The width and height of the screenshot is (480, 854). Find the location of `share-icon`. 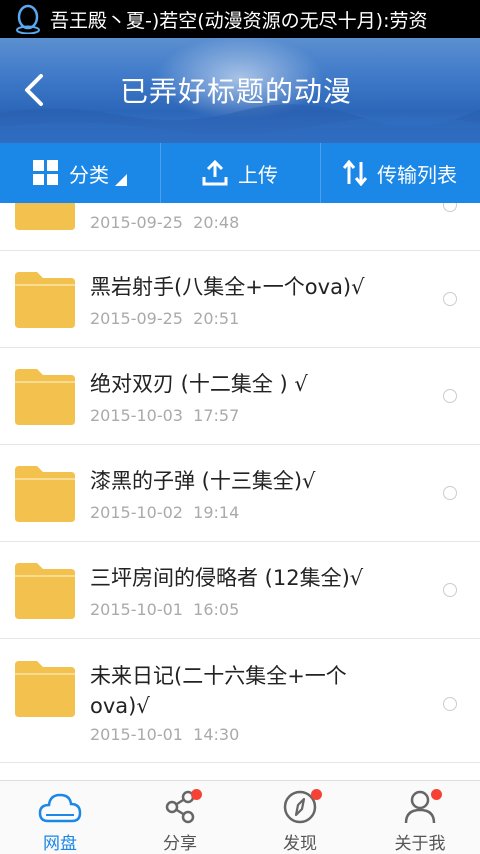

share-icon is located at coordinates (180, 807).